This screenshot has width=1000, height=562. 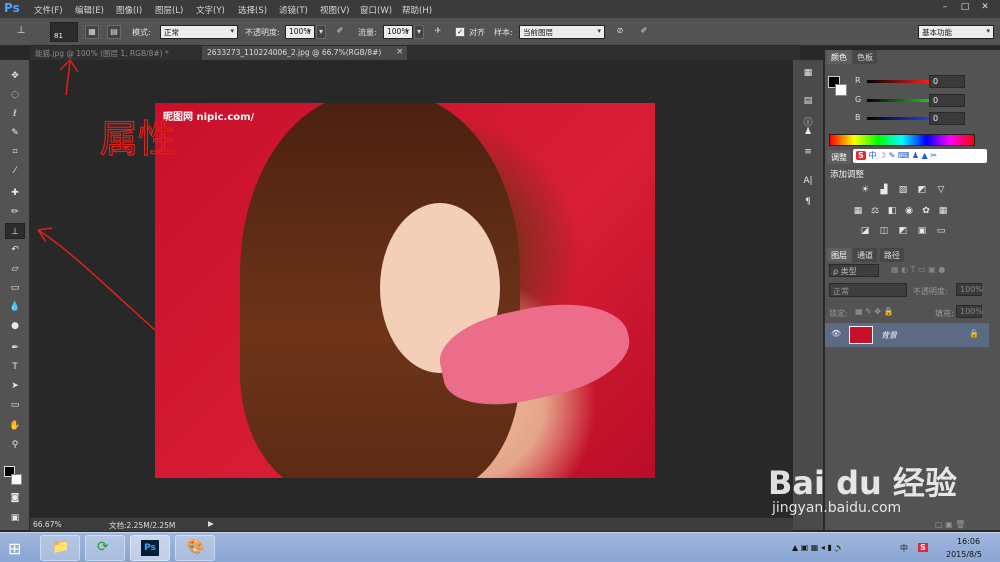 I want to click on align-checkbox: ✓, so click(x=460, y=32).